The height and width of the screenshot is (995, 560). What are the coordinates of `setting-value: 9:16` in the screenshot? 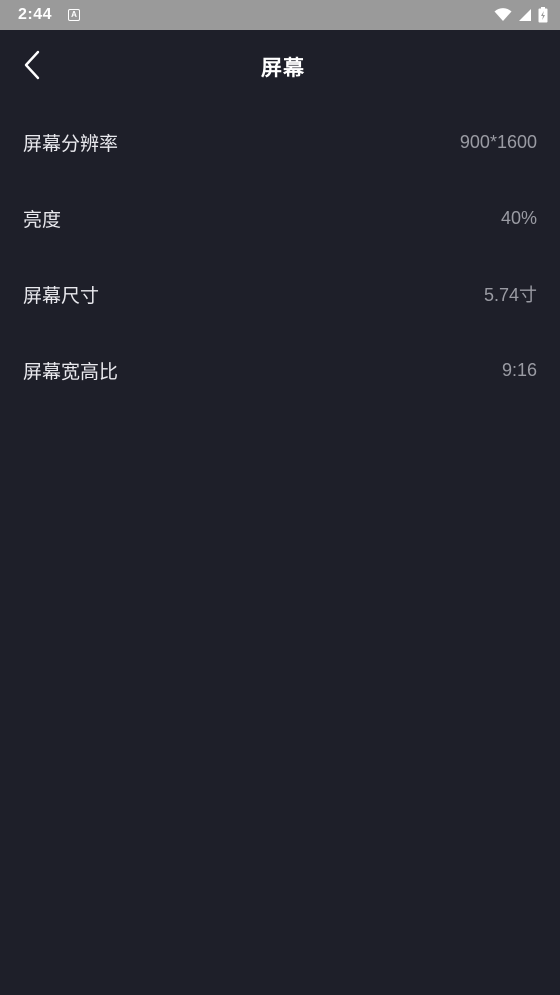 It's located at (519, 369).